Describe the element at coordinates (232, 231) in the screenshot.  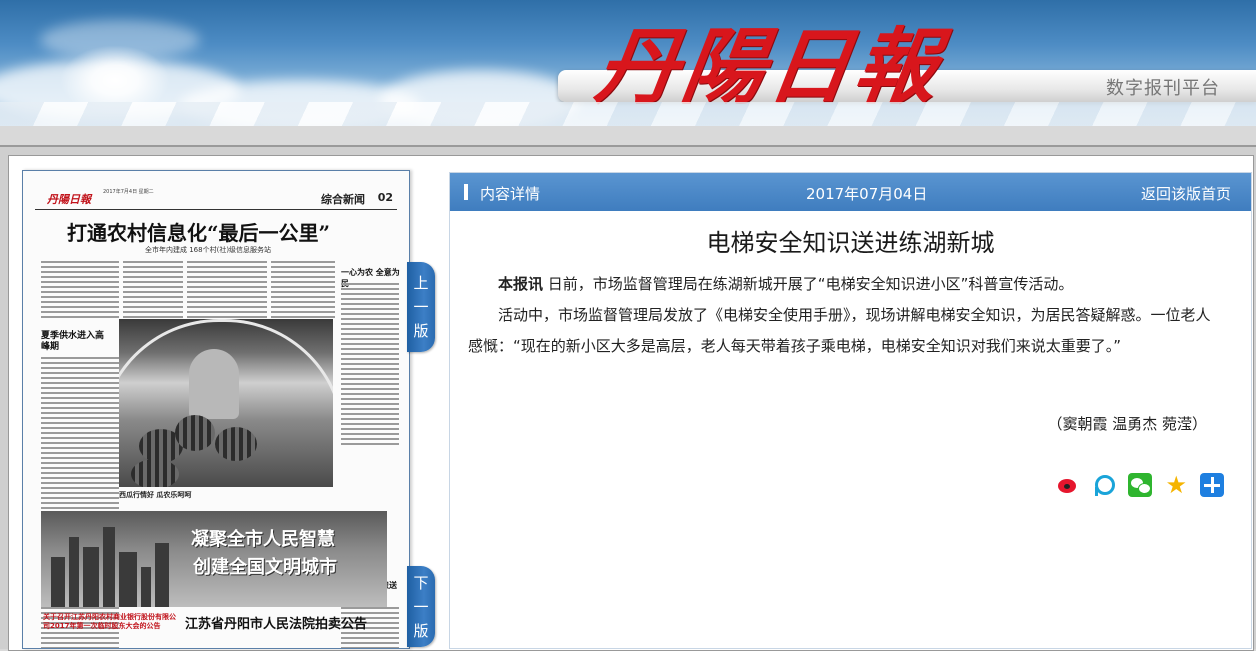
I see `newspaper-headline: 打通农村信息化“最后一公里”` at that location.